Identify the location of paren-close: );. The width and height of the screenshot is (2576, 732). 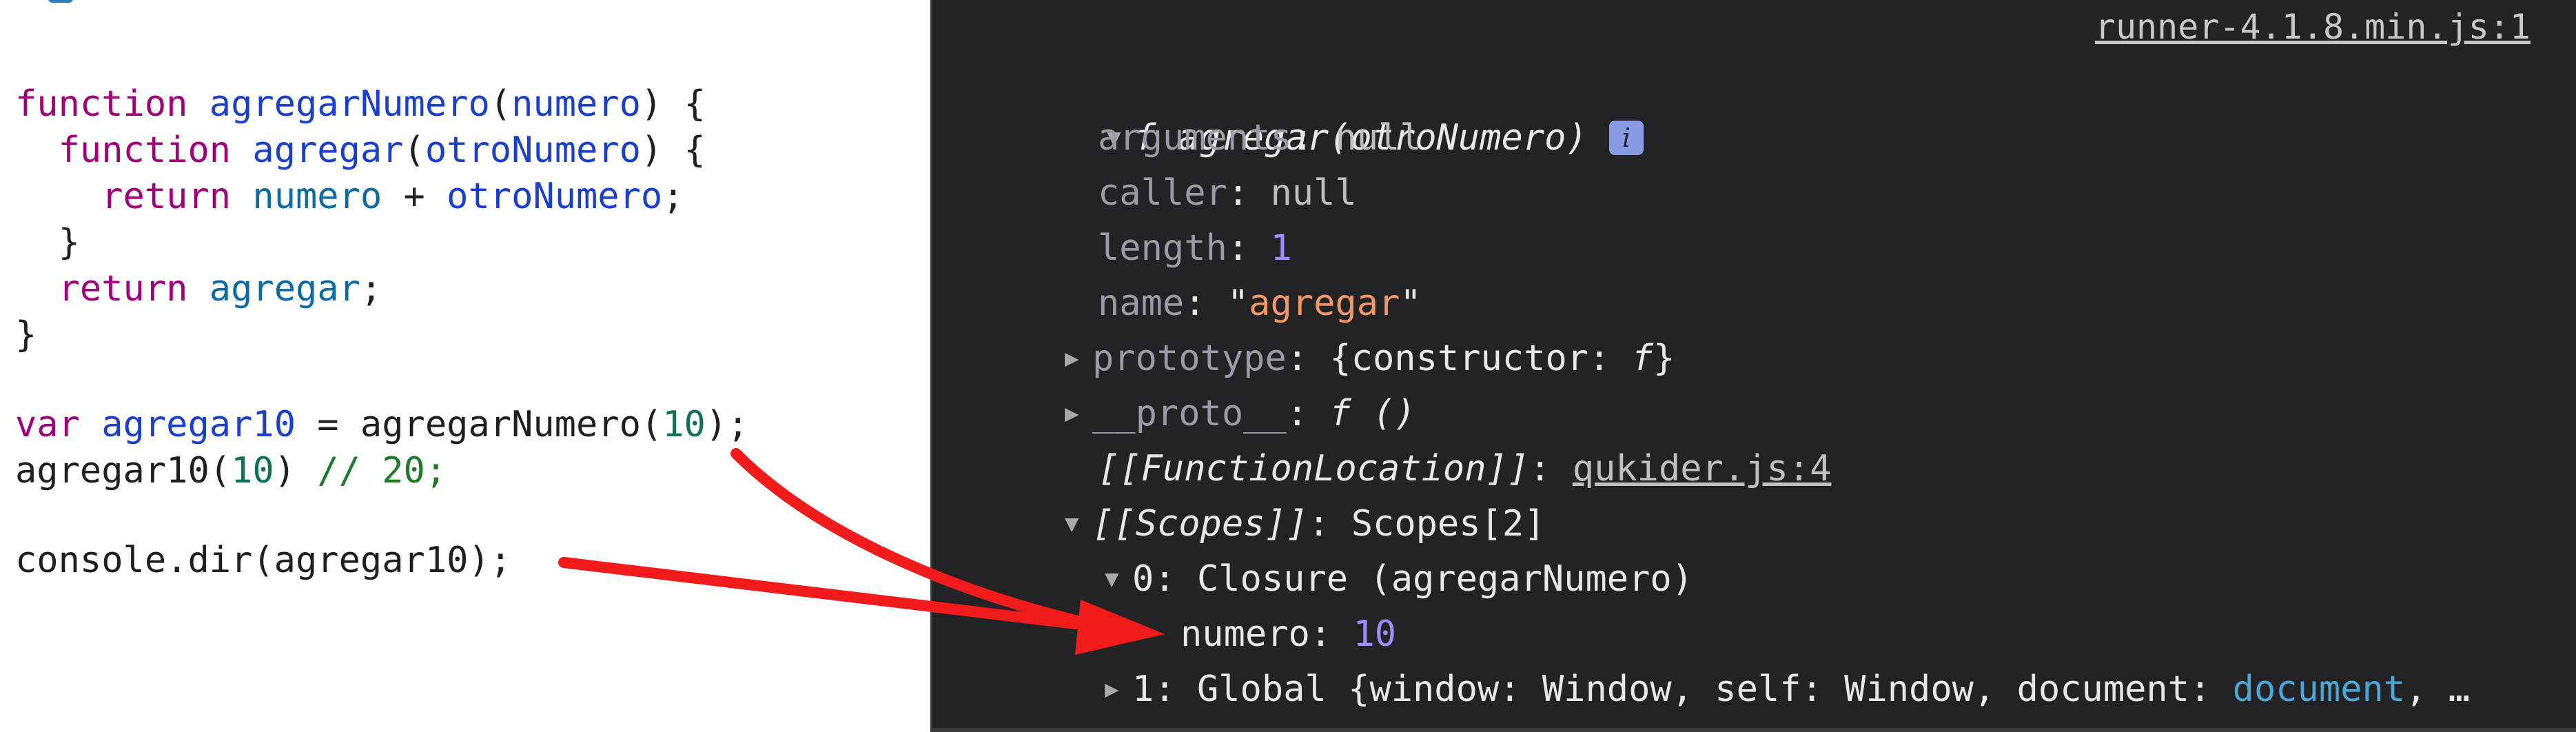
(727, 424).